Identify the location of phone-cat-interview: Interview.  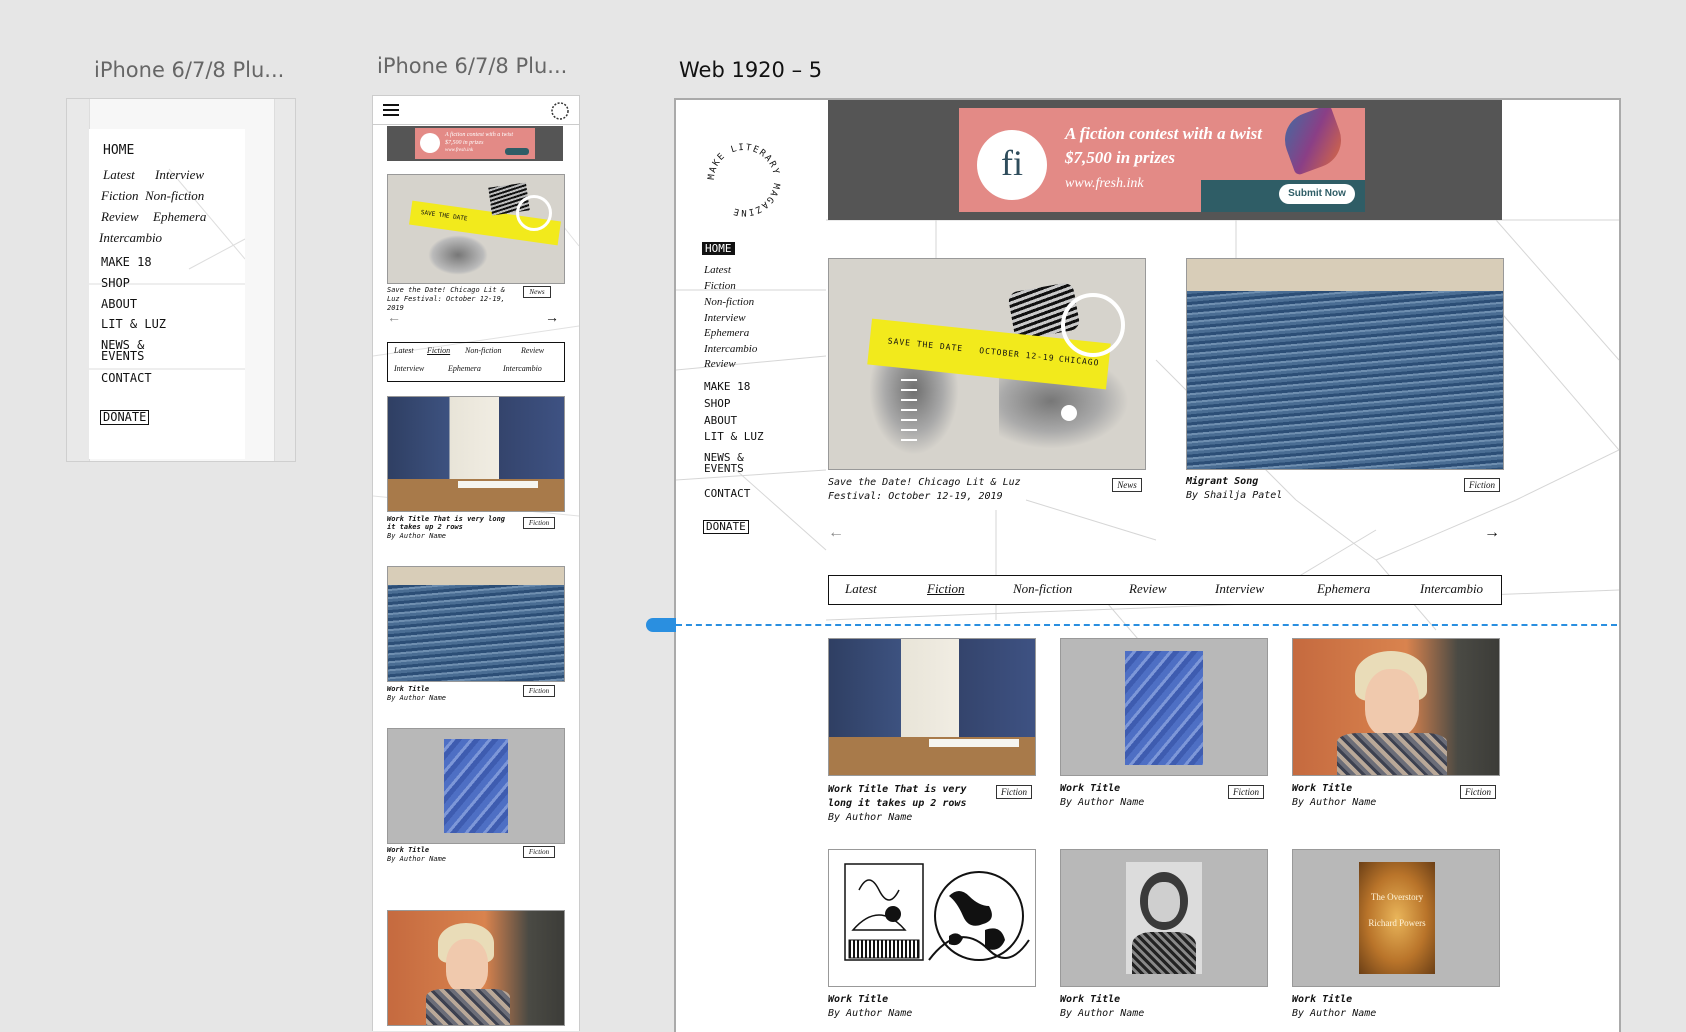
(409, 368).